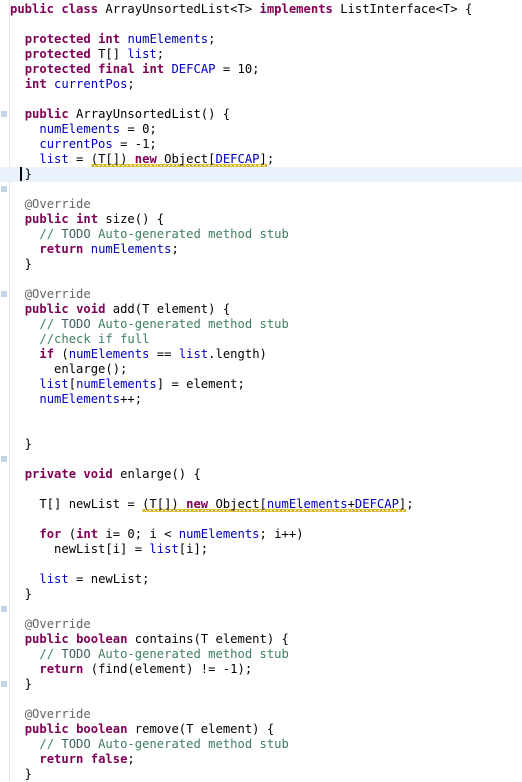  Describe the element at coordinates (68, 369) in the screenshot. I see `code-line: enlarge();` at that location.